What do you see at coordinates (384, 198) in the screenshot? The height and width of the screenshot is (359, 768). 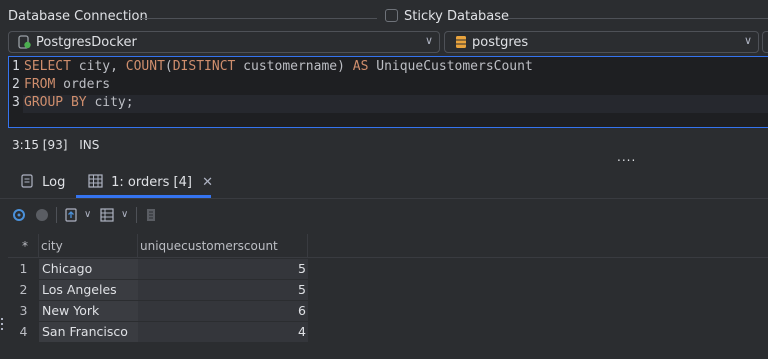 I see `tab-separator` at bounding box center [384, 198].